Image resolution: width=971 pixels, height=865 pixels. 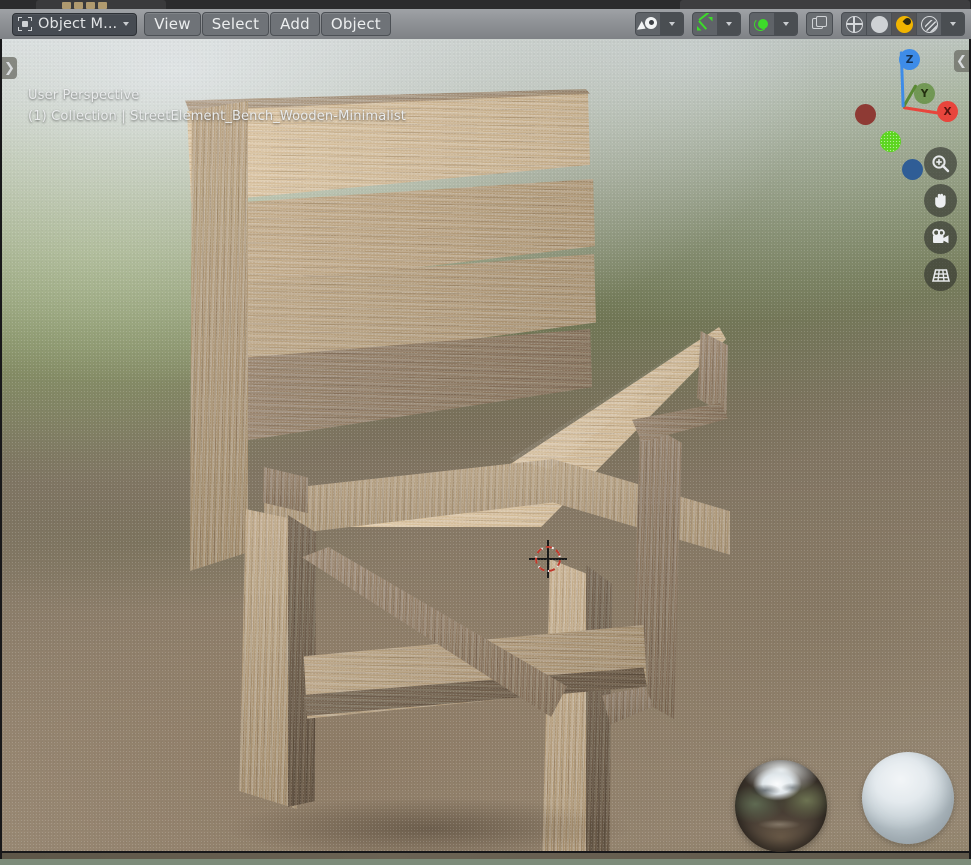 What do you see at coordinates (657, 569) in the screenshot?
I see `leg-rear-right` at bounding box center [657, 569].